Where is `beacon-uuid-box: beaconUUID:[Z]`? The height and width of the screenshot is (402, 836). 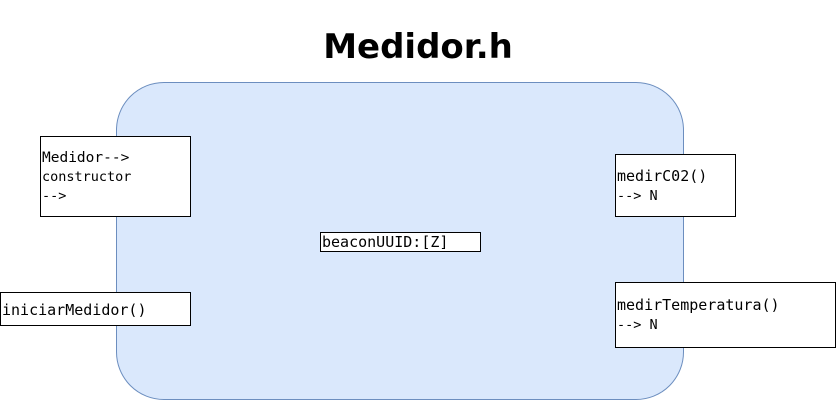 beacon-uuid-box: beaconUUID:[Z] is located at coordinates (400, 242).